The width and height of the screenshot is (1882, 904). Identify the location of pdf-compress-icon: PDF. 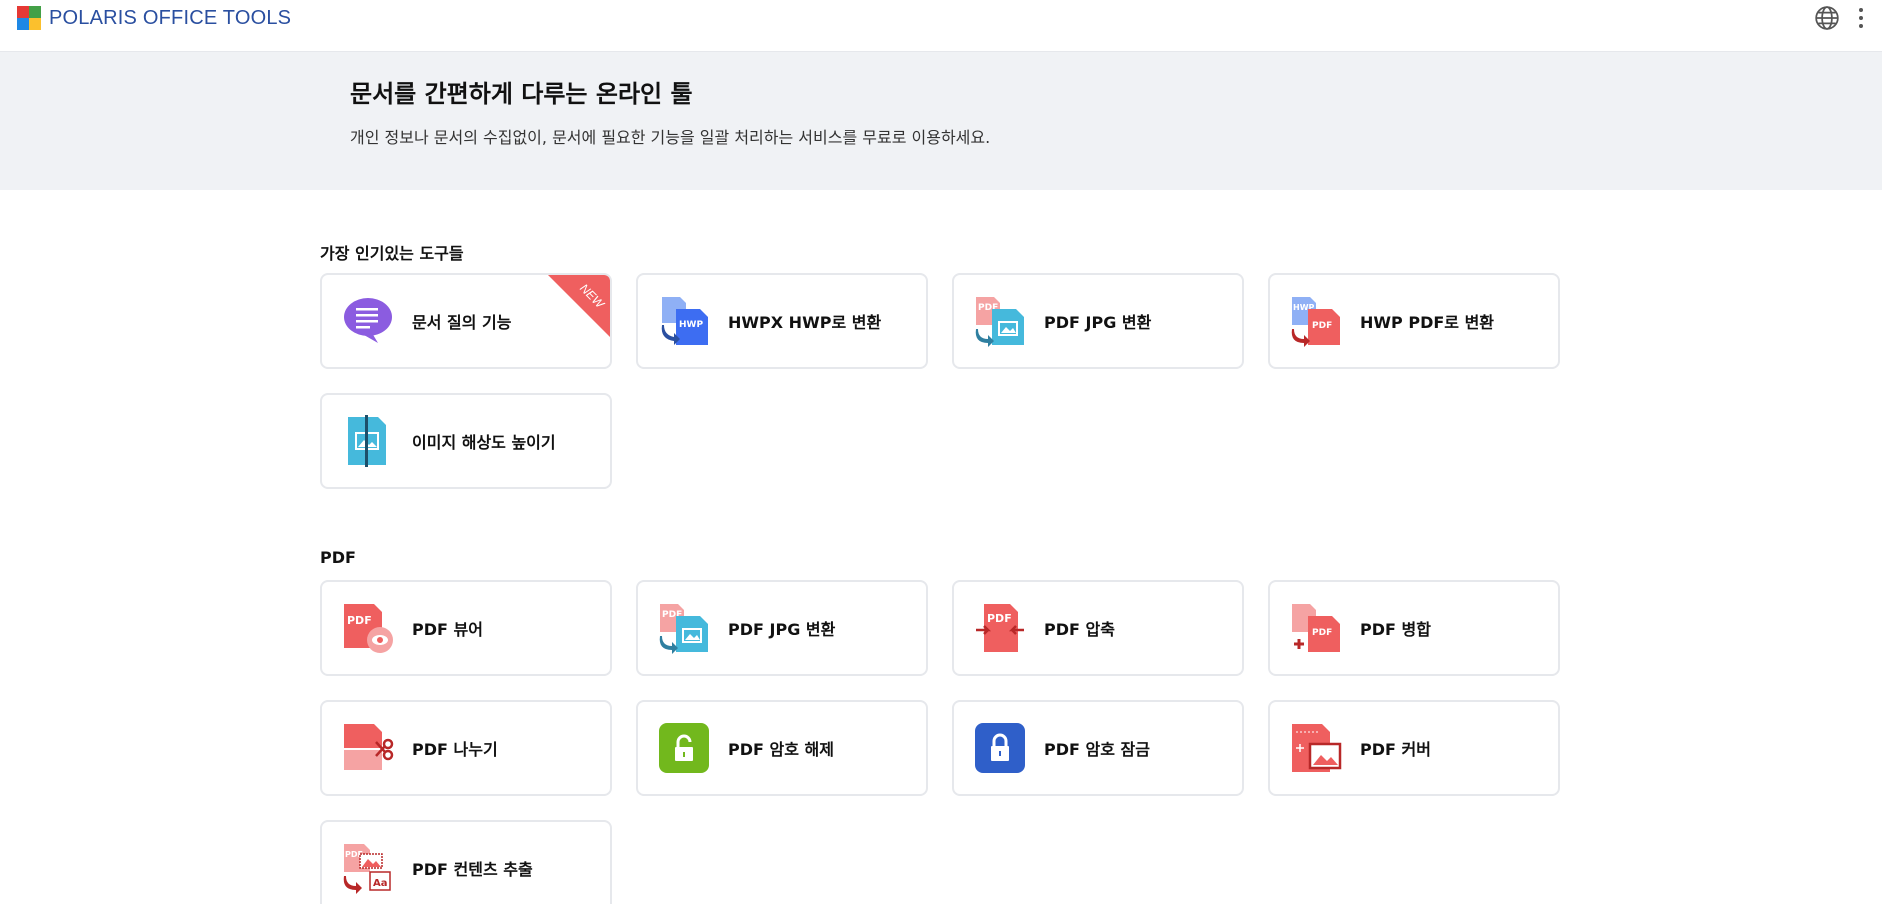
(1000, 628).